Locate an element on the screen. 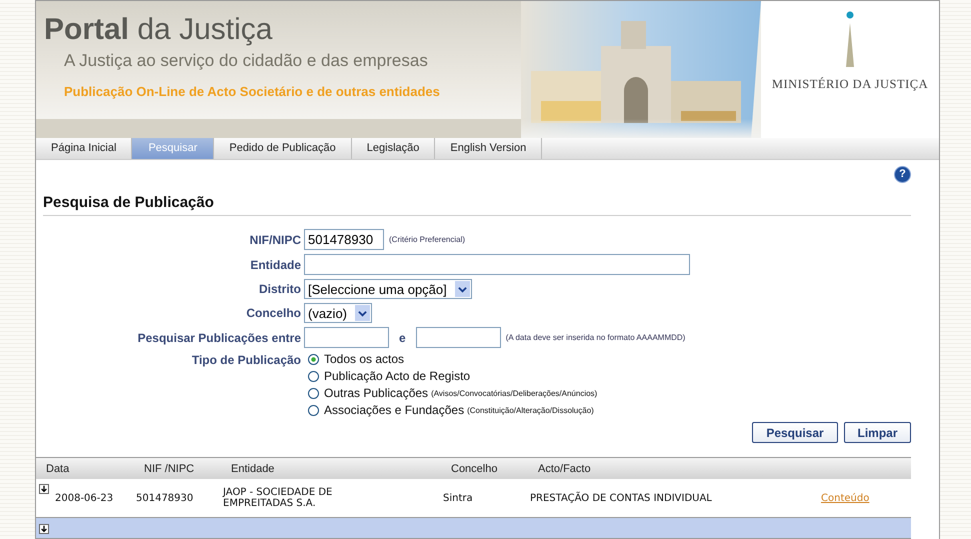 This screenshot has width=971, height=539. form-button: Limpar is located at coordinates (877, 432).